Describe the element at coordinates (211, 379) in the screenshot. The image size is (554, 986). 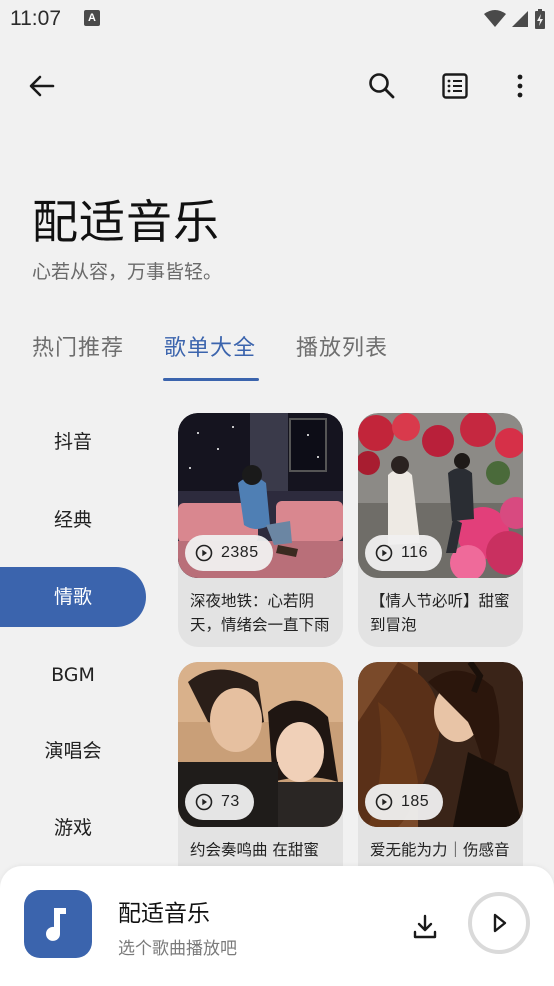
I see `active-tab-indicator` at that location.